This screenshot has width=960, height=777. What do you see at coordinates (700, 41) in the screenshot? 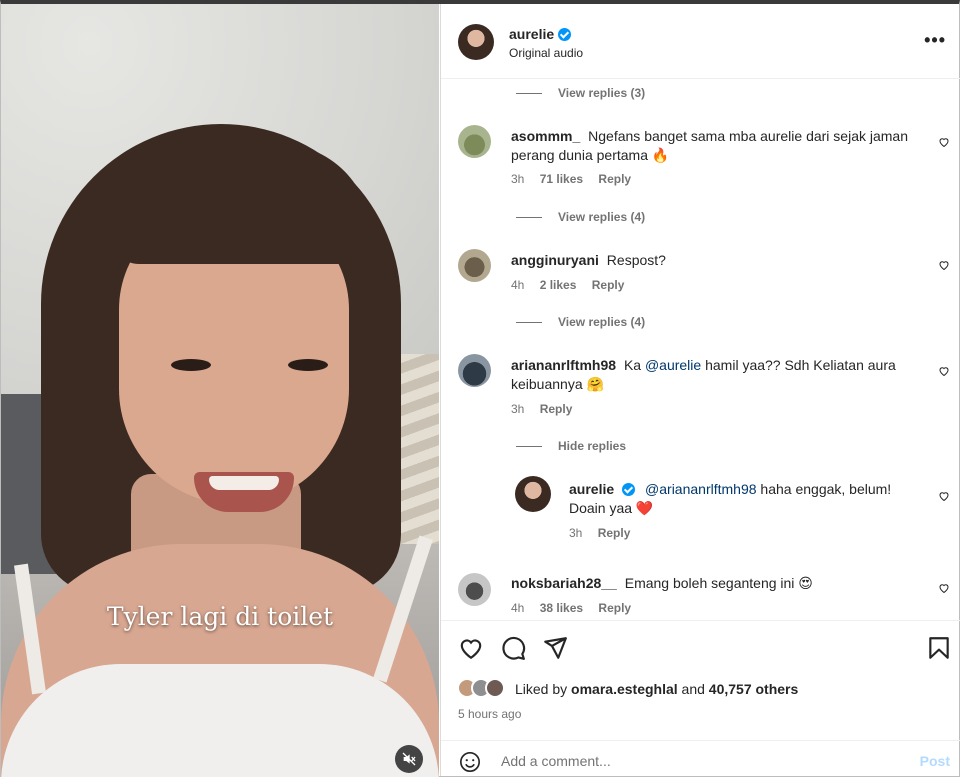
I see `post-header: aurelie Original audio •••` at bounding box center [700, 41].